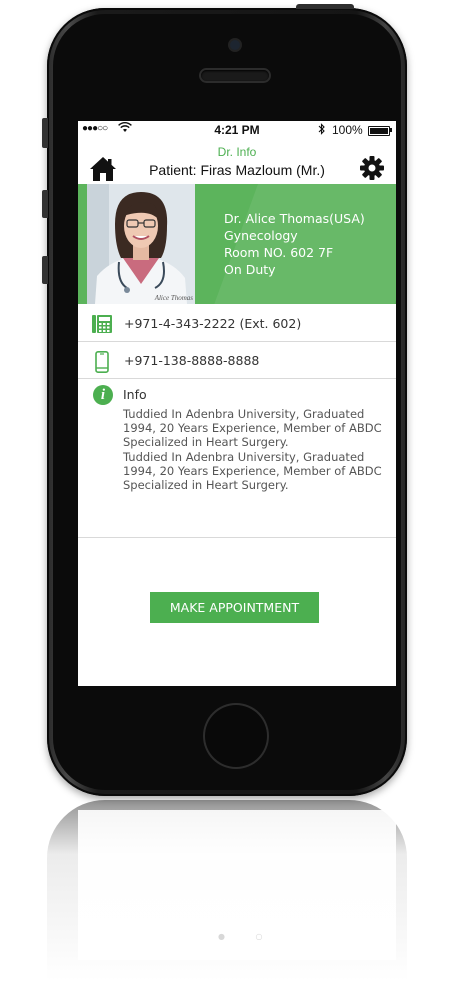 The height and width of the screenshot is (981, 453). Describe the element at coordinates (45, 133) in the screenshot. I see `mute-switch` at that location.